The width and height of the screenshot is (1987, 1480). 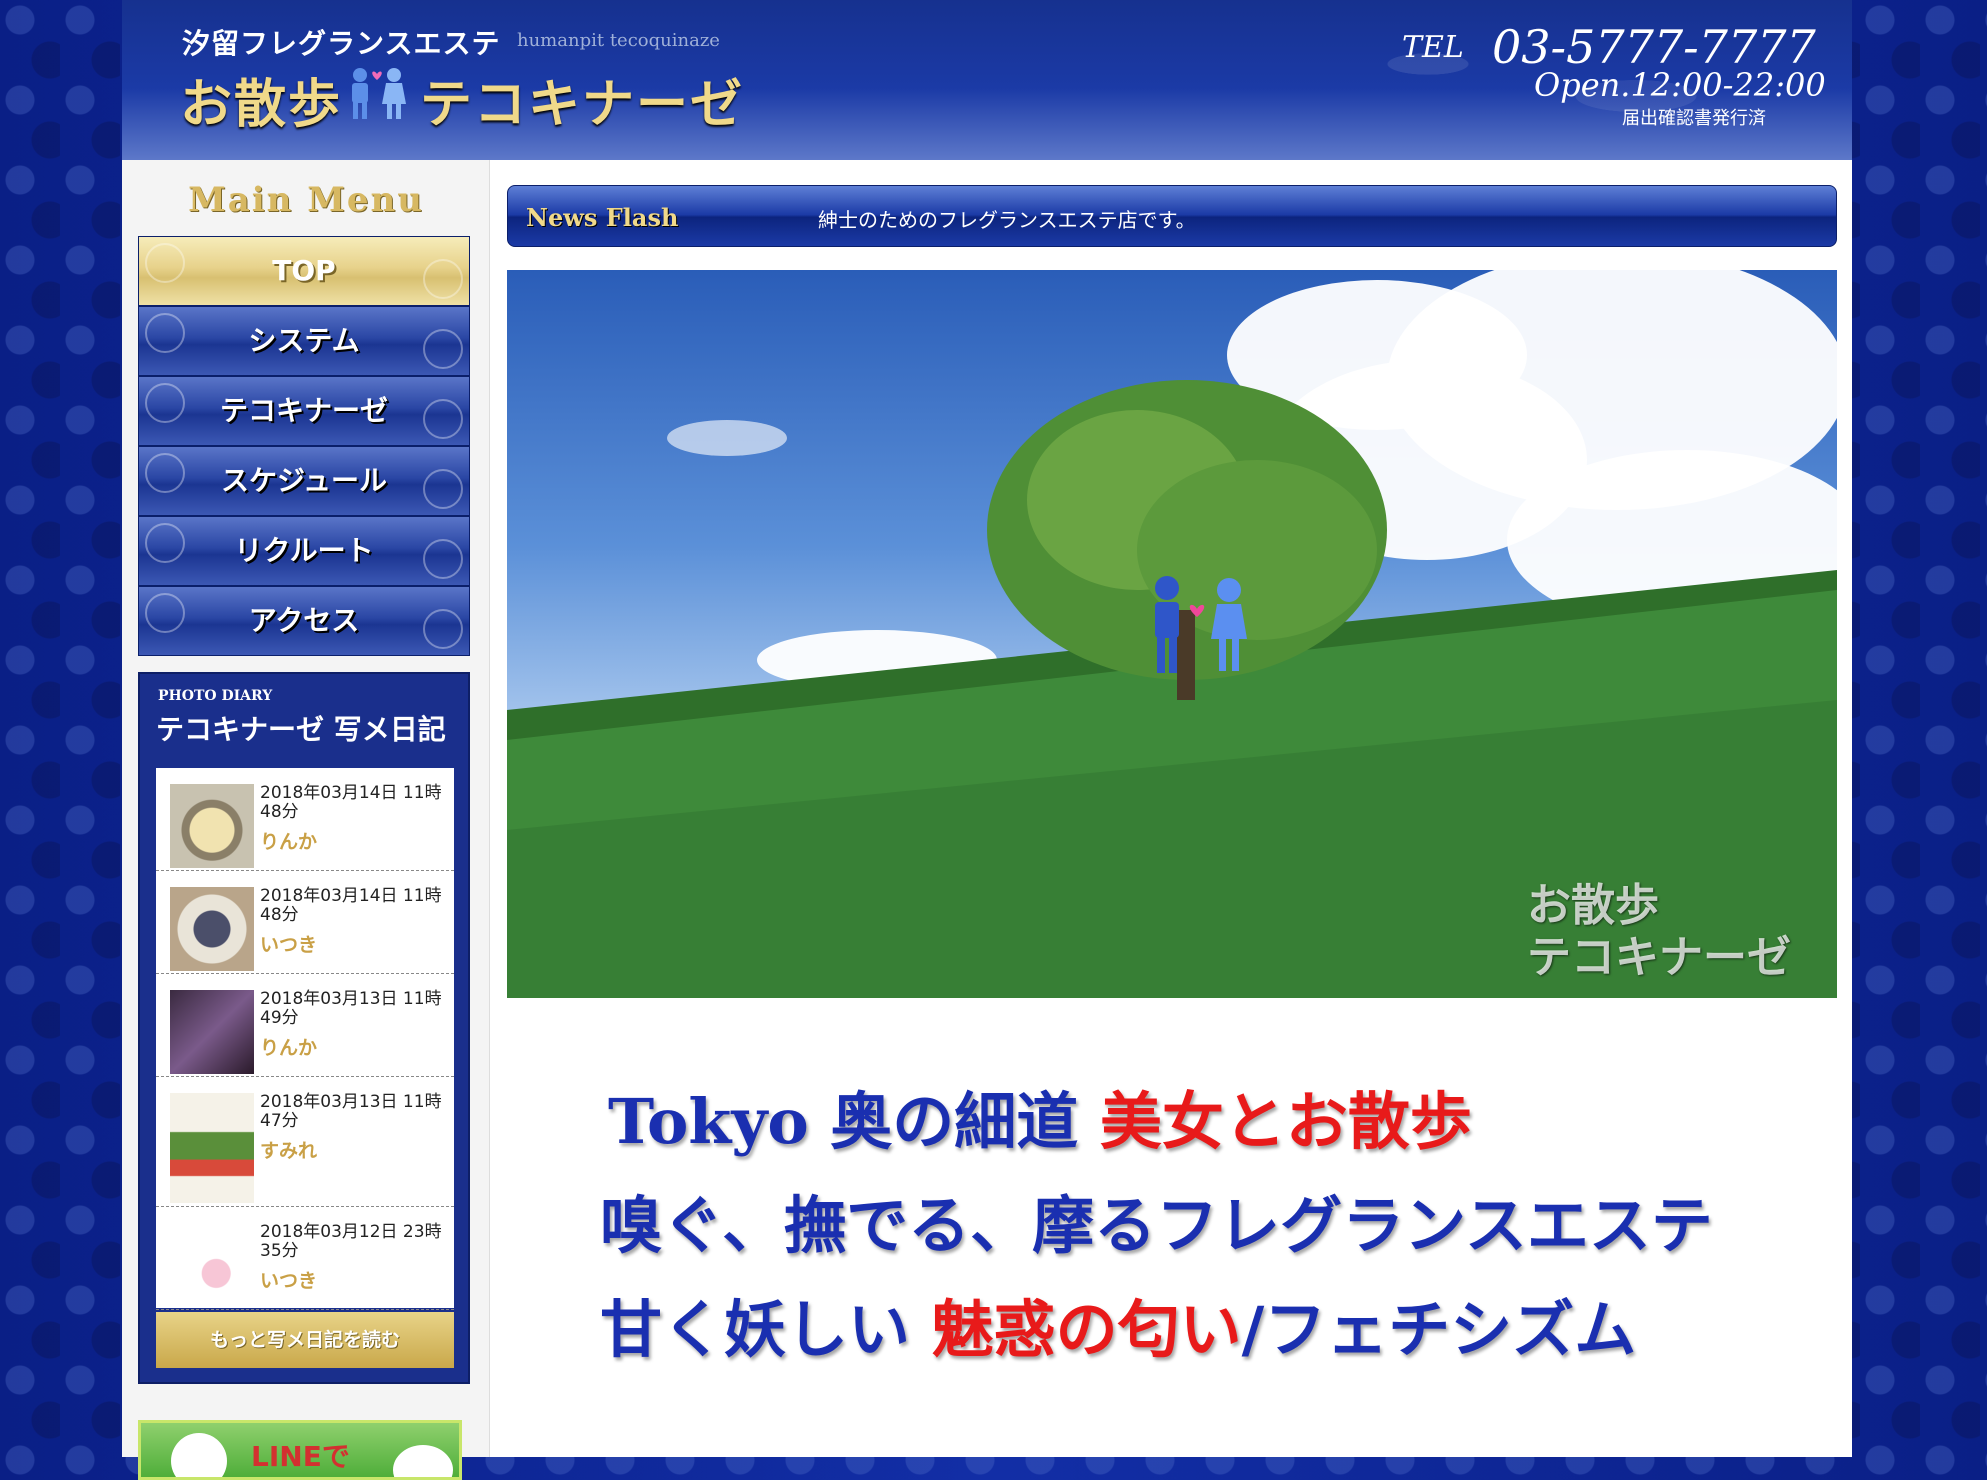 I want to click on news-flash-text: 紳士のためのフレグランスエステ店です。, so click(x=1007, y=220).